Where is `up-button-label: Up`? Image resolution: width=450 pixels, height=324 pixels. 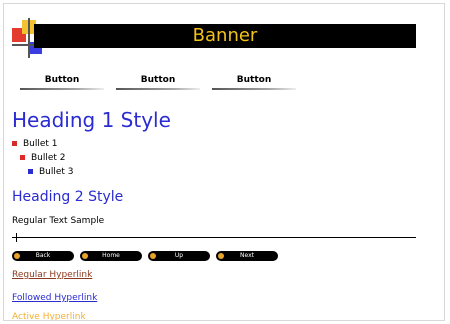
up-button-label: Up is located at coordinates (179, 255).